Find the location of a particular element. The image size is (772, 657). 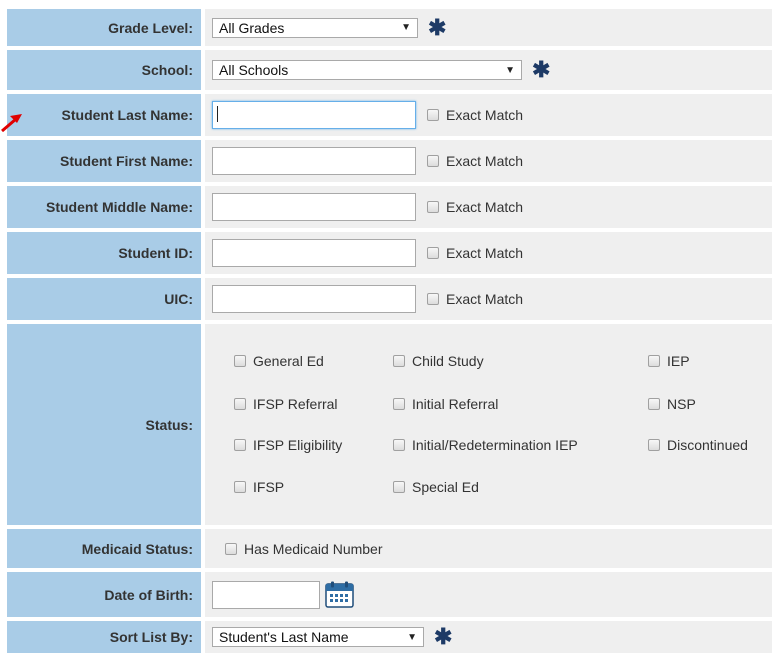

school-value: All Schools is located at coordinates (254, 70).